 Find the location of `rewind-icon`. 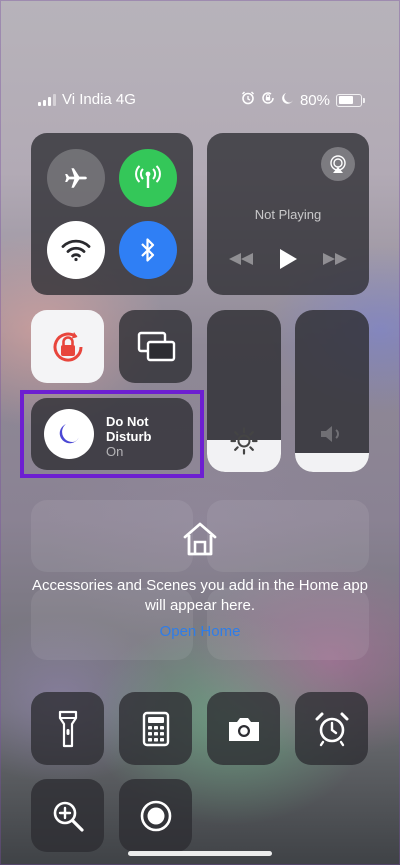

rewind-icon is located at coordinates (241, 259).